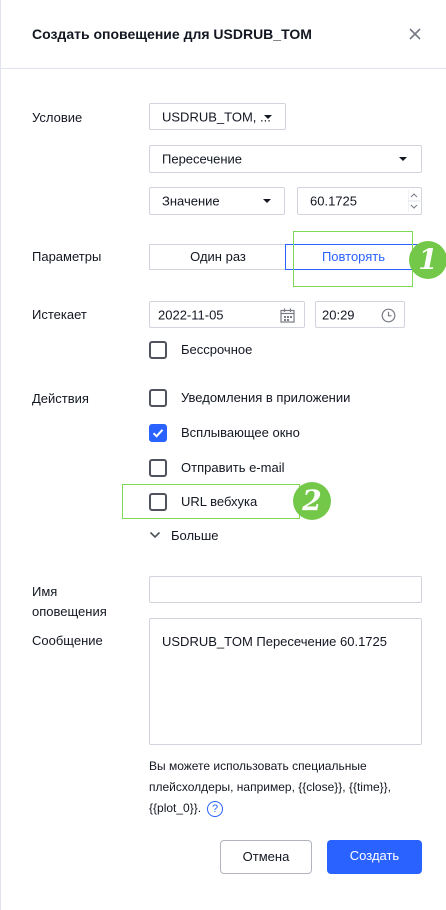 The height and width of the screenshot is (910, 446). I want to click on date-value: 2022-11-05, so click(191, 314).